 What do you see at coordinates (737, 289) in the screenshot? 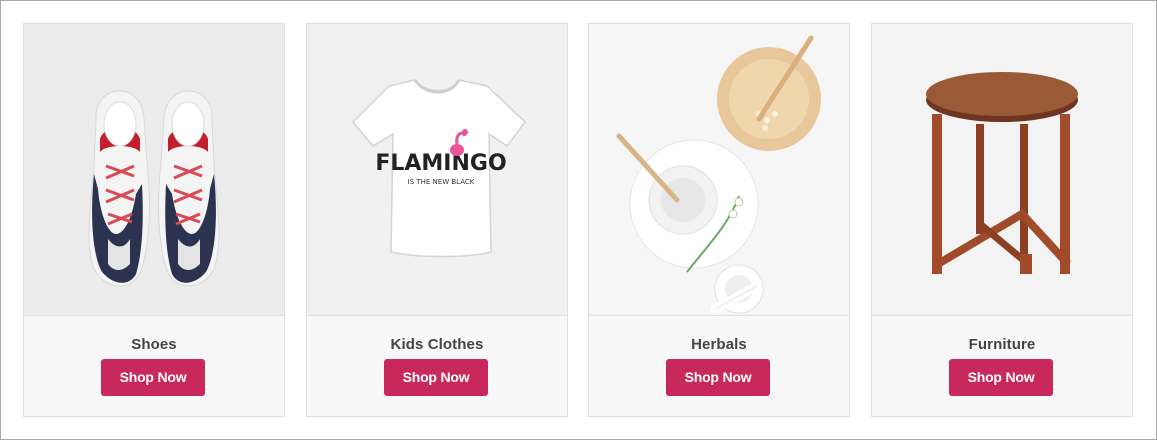
I see `mortar-icon` at bounding box center [737, 289].